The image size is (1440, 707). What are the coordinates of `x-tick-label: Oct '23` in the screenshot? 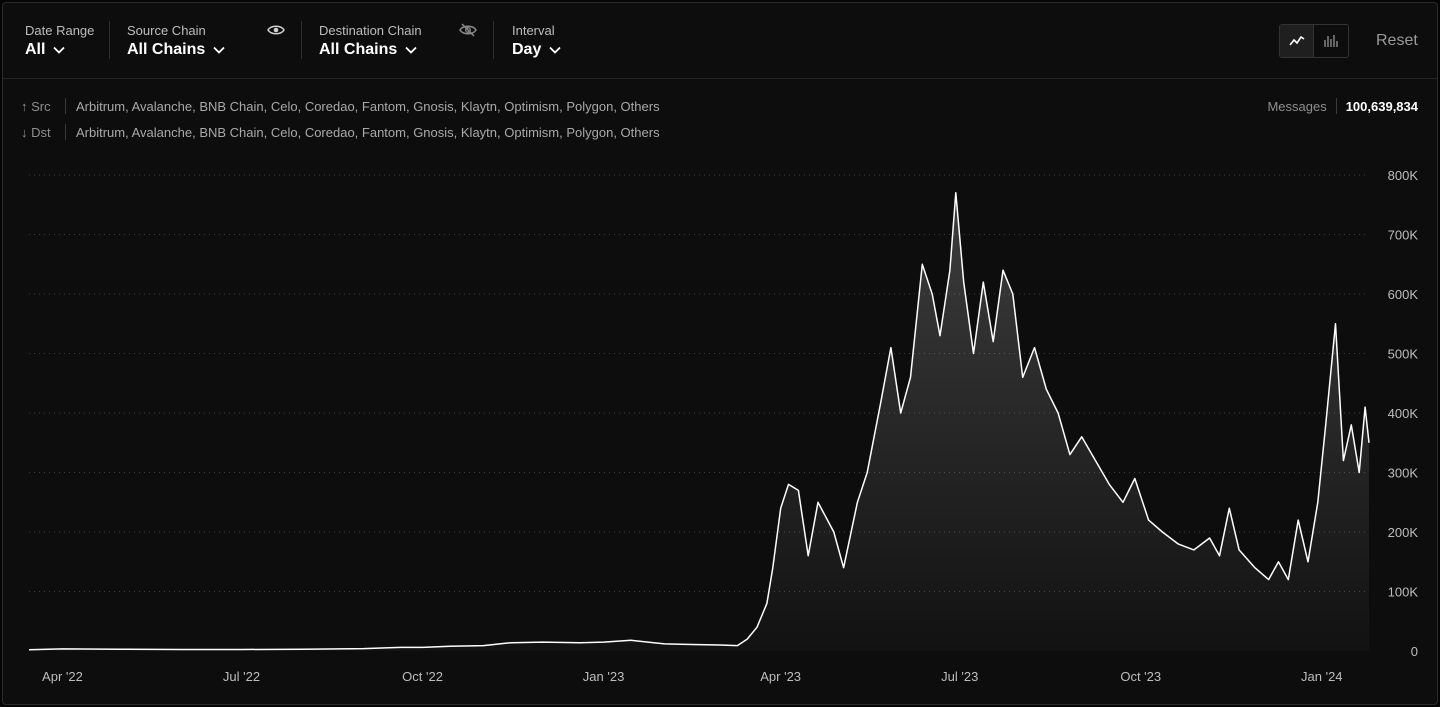 It's located at (1140, 676).